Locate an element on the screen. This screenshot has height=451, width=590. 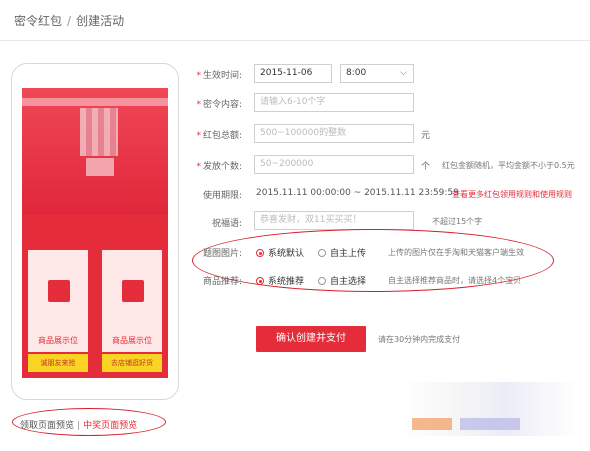
total-unit: 元 is located at coordinates (426, 136).